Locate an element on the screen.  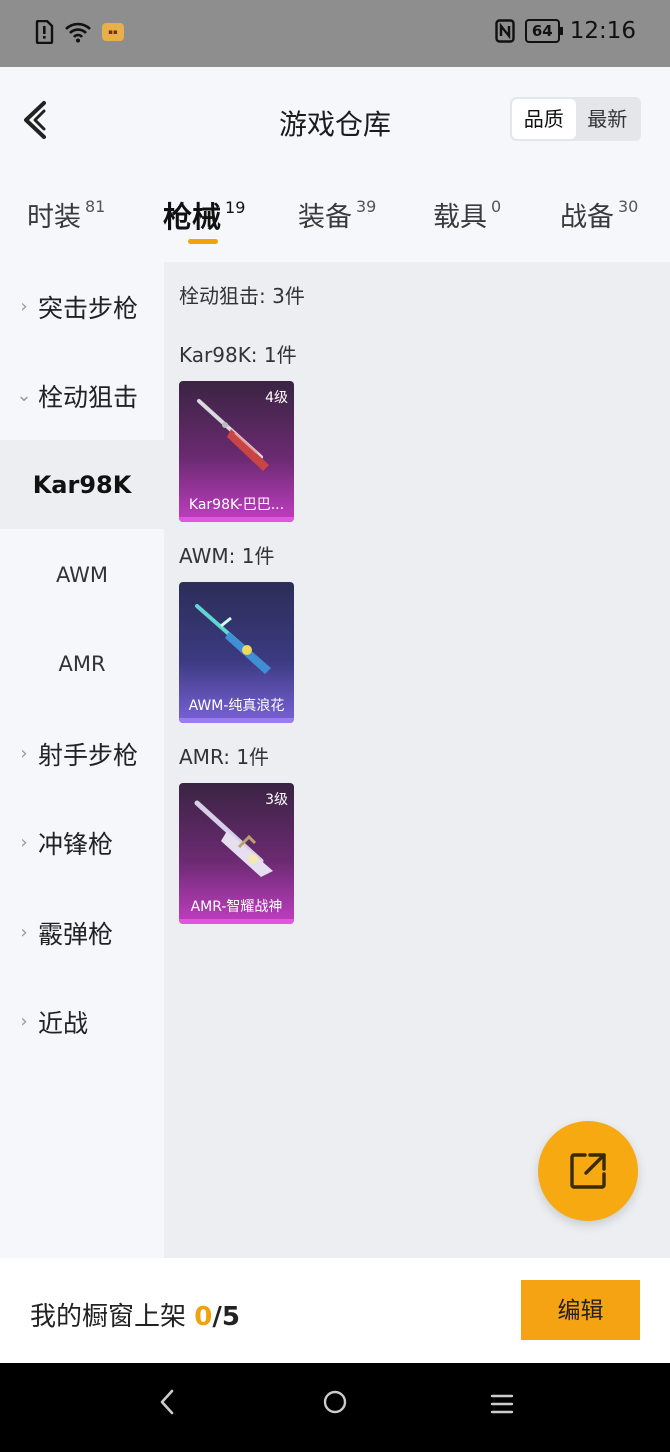
group-label-amr: AMR: 1件 is located at coordinates (224, 757).